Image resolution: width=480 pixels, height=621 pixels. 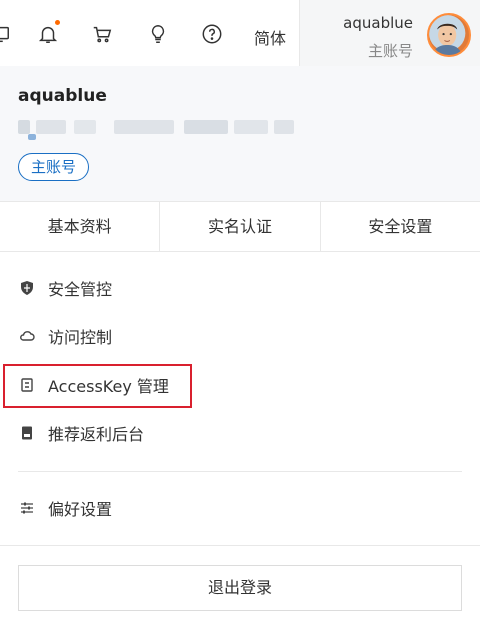 I want to click on menu-item-preferences: 偏好设置, so click(x=65, y=508).